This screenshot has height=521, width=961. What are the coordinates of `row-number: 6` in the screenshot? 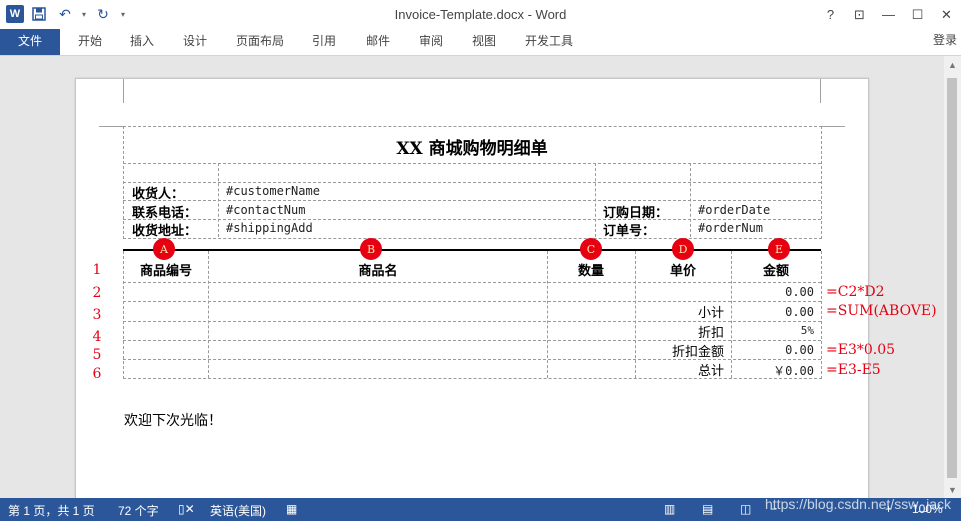 It's located at (97, 374).